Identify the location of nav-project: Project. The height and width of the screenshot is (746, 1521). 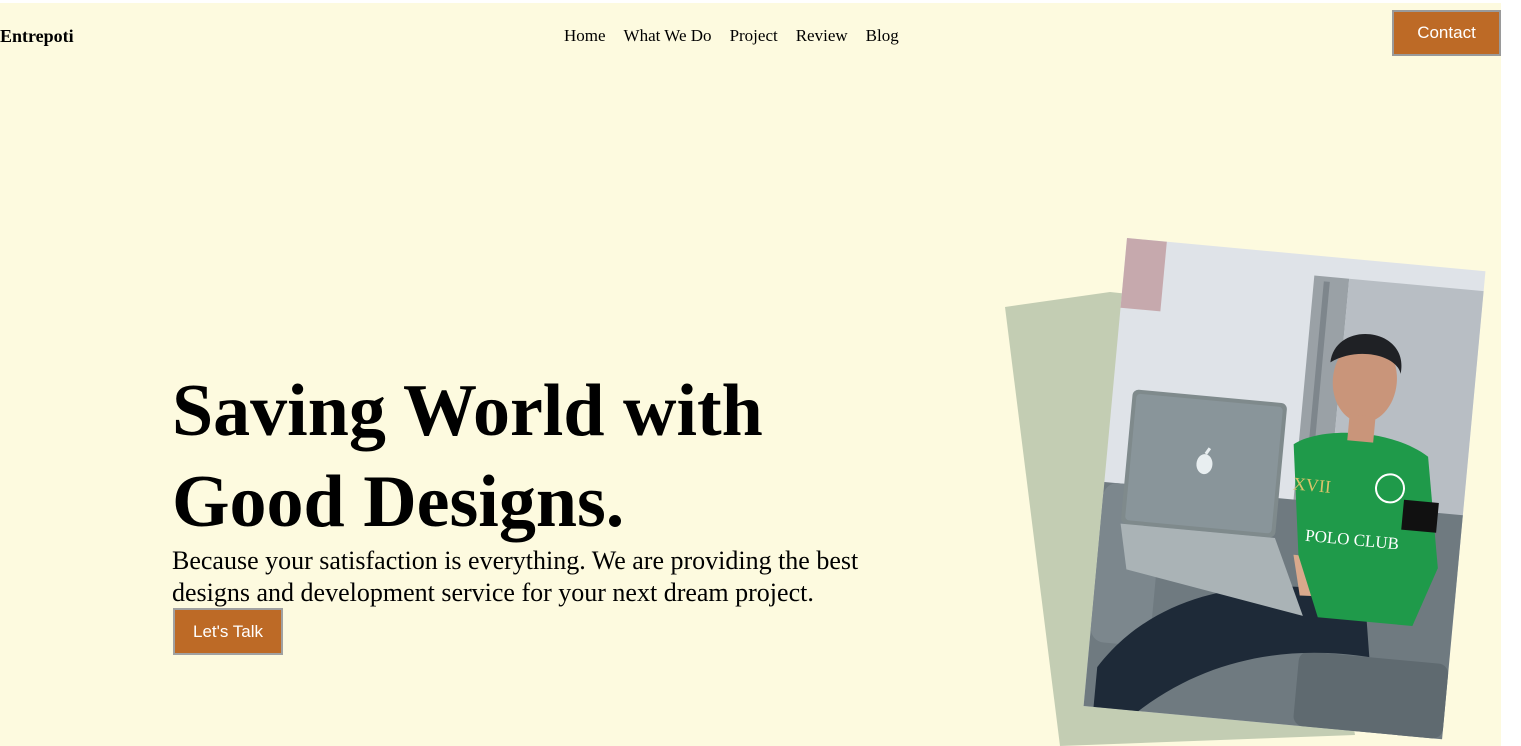
(754, 36).